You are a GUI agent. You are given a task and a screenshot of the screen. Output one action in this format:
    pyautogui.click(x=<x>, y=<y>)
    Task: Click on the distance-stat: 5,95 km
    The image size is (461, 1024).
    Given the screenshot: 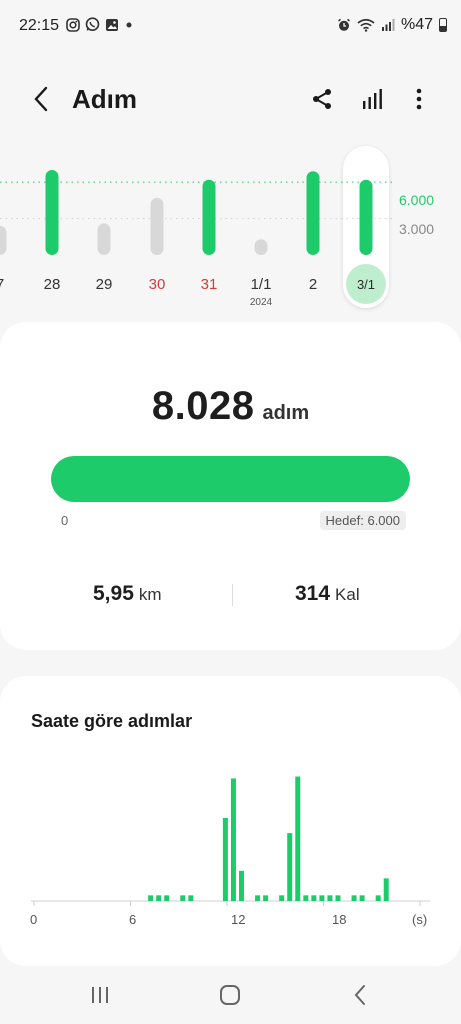 What is the action you would take?
    pyautogui.click(x=127, y=594)
    